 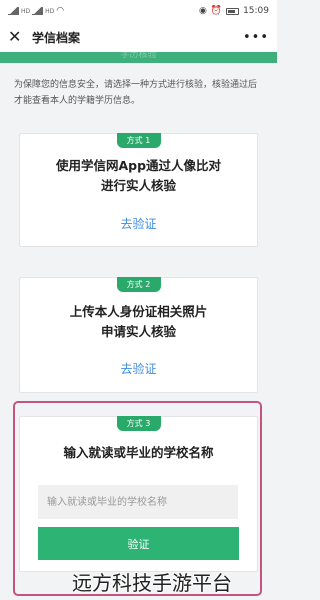 What do you see at coordinates (138, 423) in the screenshot?
I see `method-tag: 方式 3` at bounding box center [138, 423].